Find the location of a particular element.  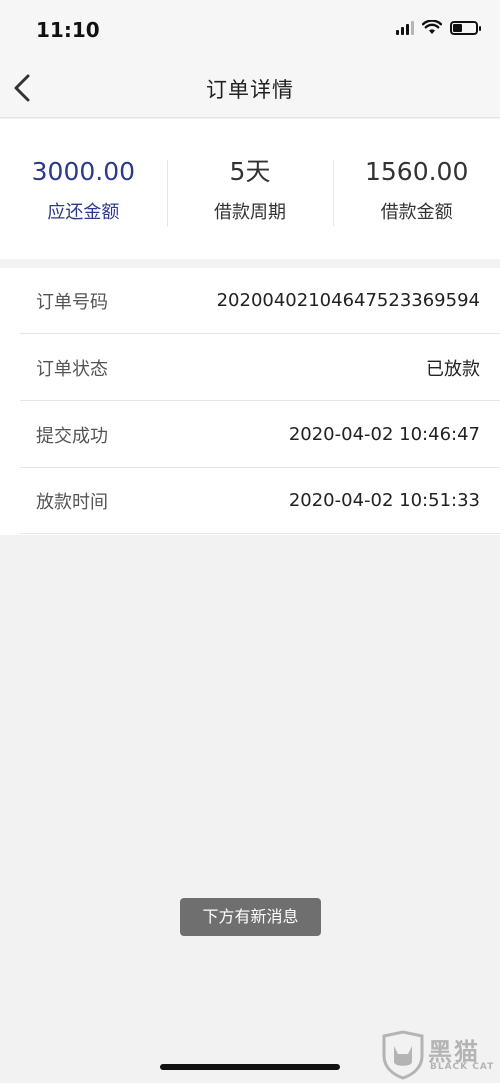

new-message-toast: 下方有新消息 is located at coordinates (250, 917).